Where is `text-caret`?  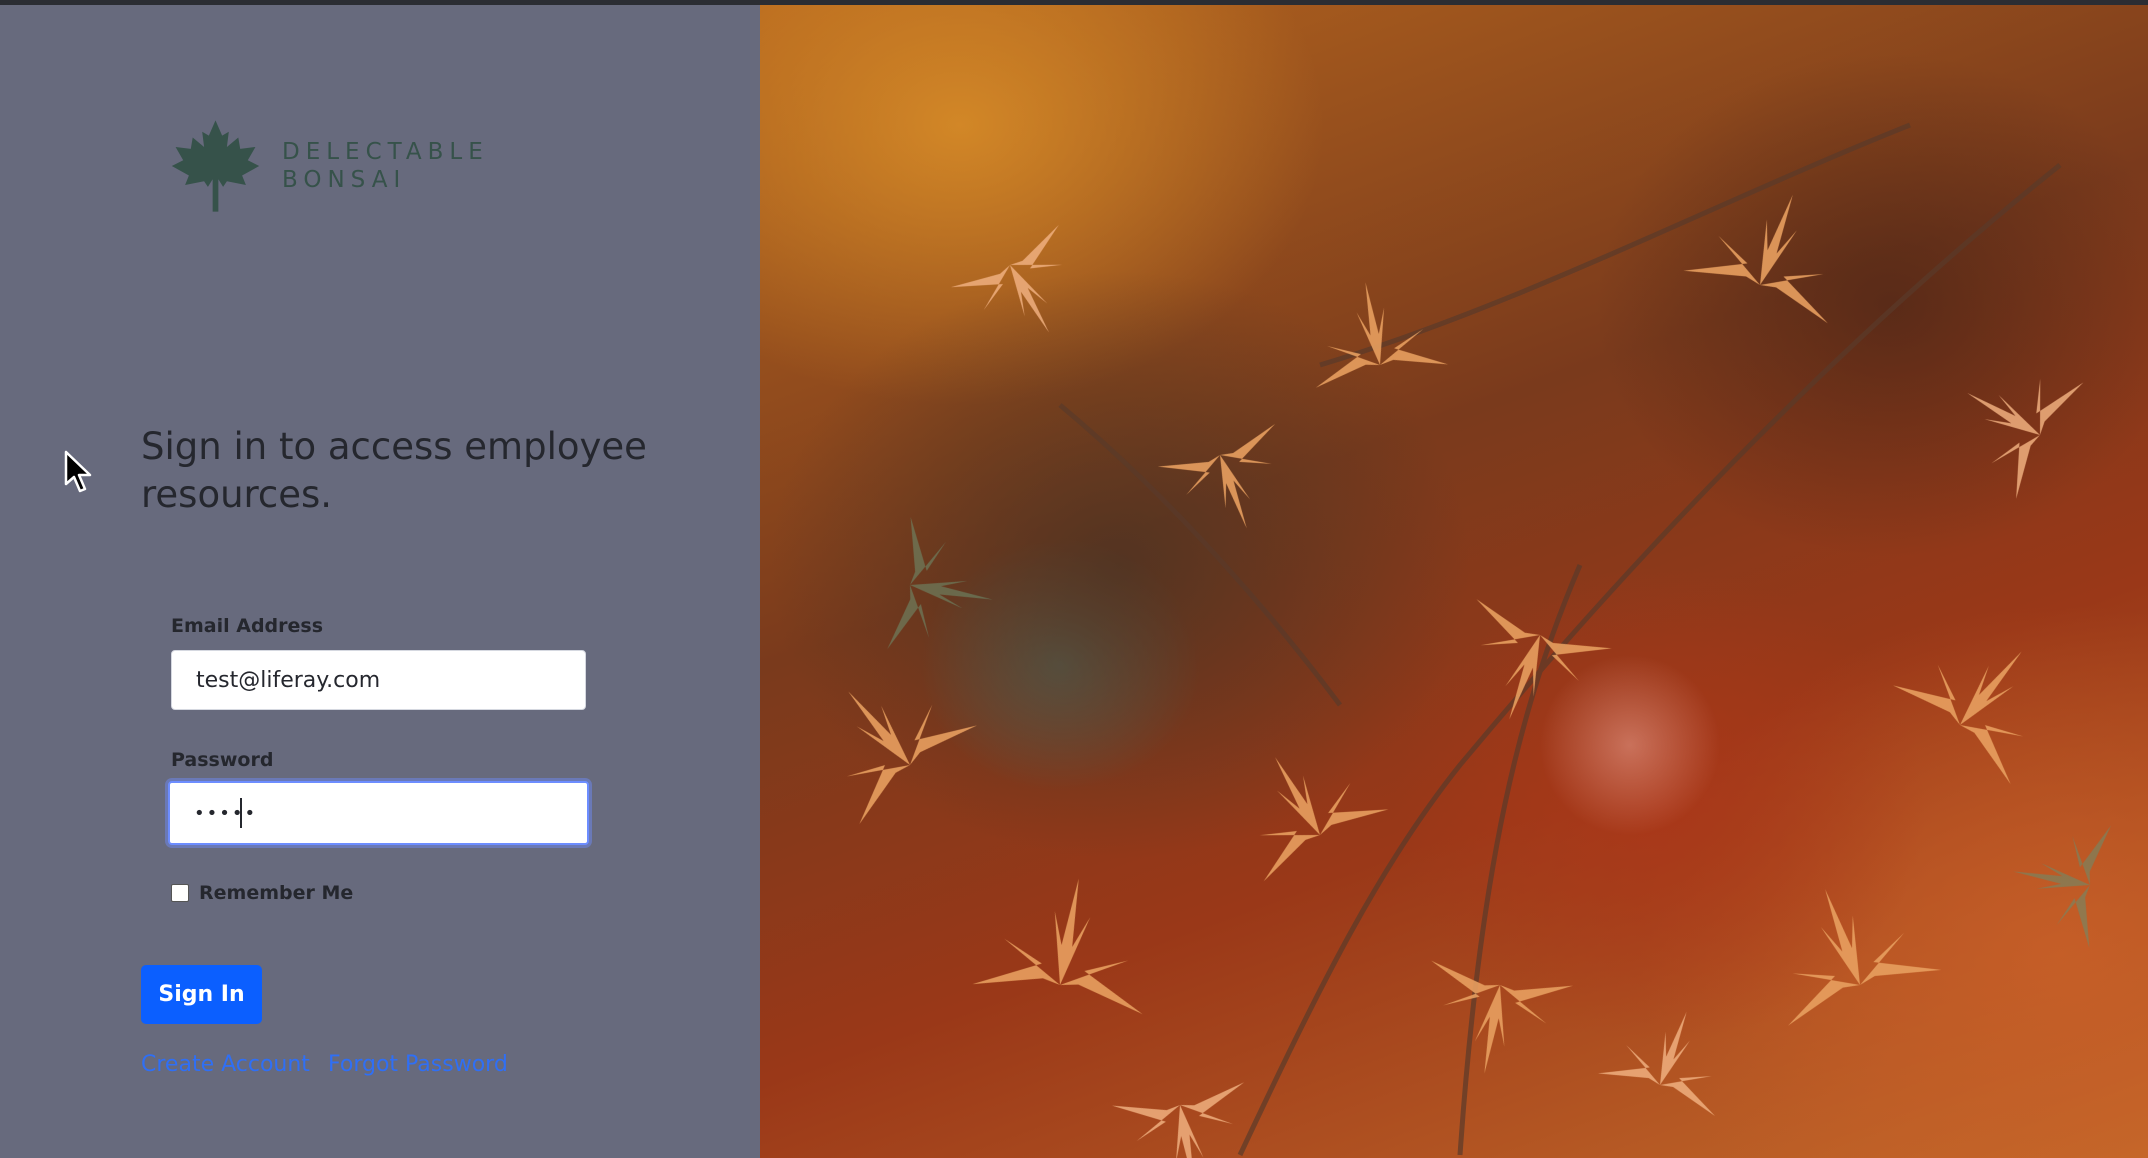
text-caret is located at coordinates (241, 813).